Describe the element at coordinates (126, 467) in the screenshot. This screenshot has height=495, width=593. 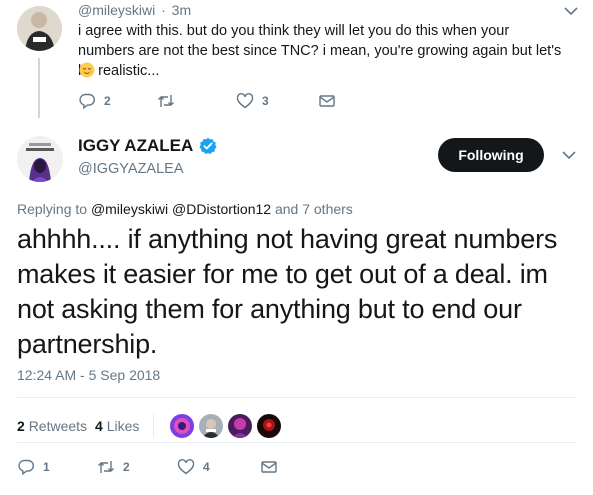
I see `retweet-count: 2` at that location.